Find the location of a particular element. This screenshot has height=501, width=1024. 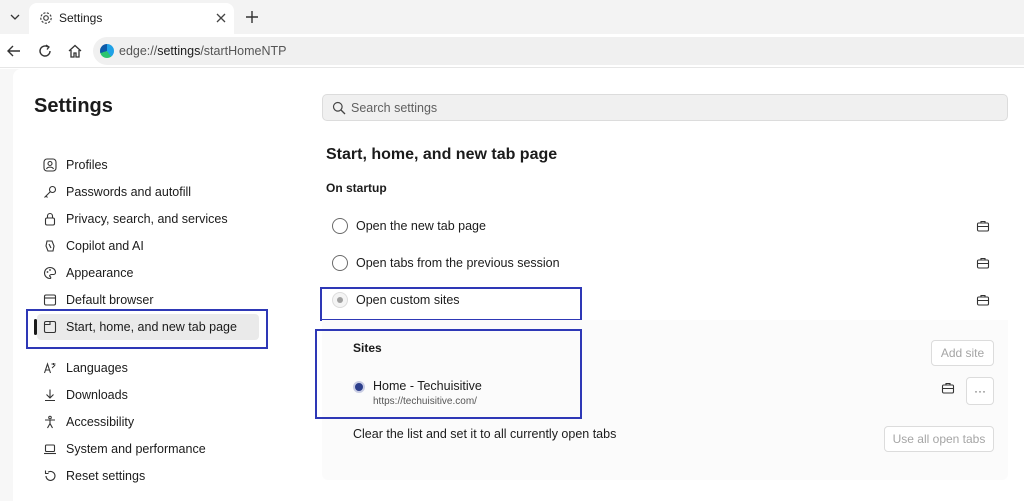

site-more-button: ··· is located at coordinates (980, 391).